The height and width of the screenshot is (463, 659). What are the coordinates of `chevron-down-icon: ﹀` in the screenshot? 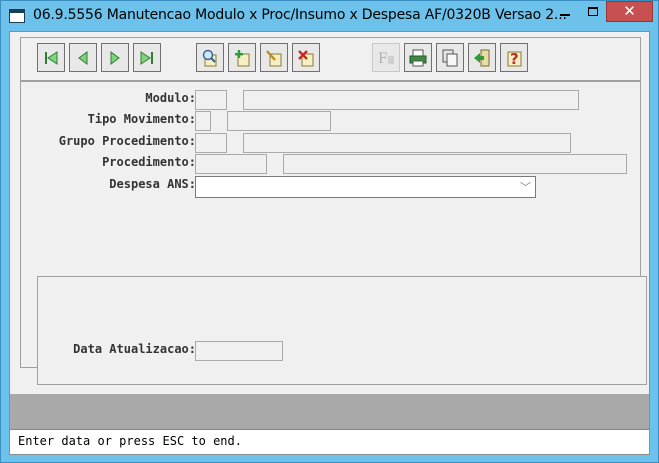 It's located at (525, 187).